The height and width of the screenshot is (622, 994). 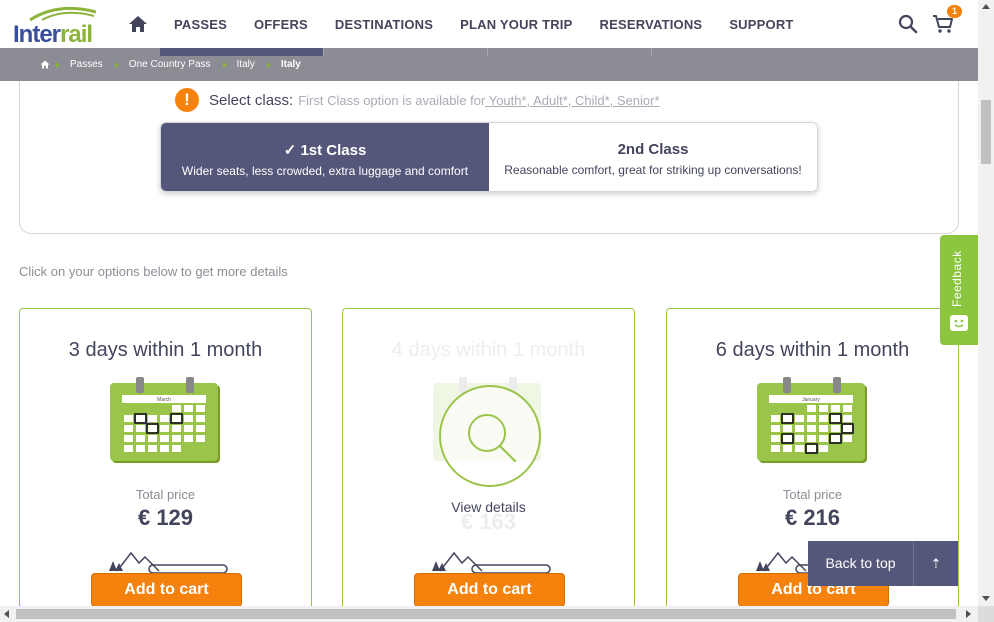 I want to click on breadcrumb-trail: Passes One Country Pass Italy Italy, so click(x=173, y=64).